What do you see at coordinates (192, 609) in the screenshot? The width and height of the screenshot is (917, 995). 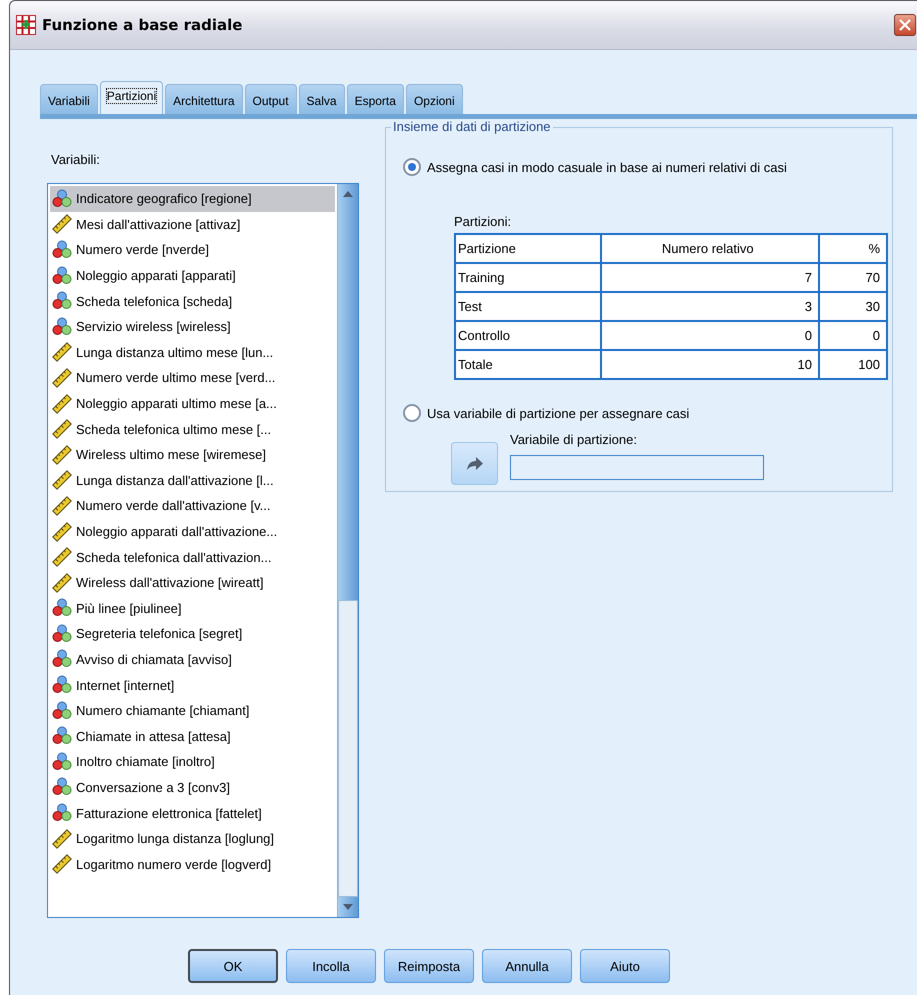 I see `list-item: Più linee [piulinee]` at bounding box center [192, 609].